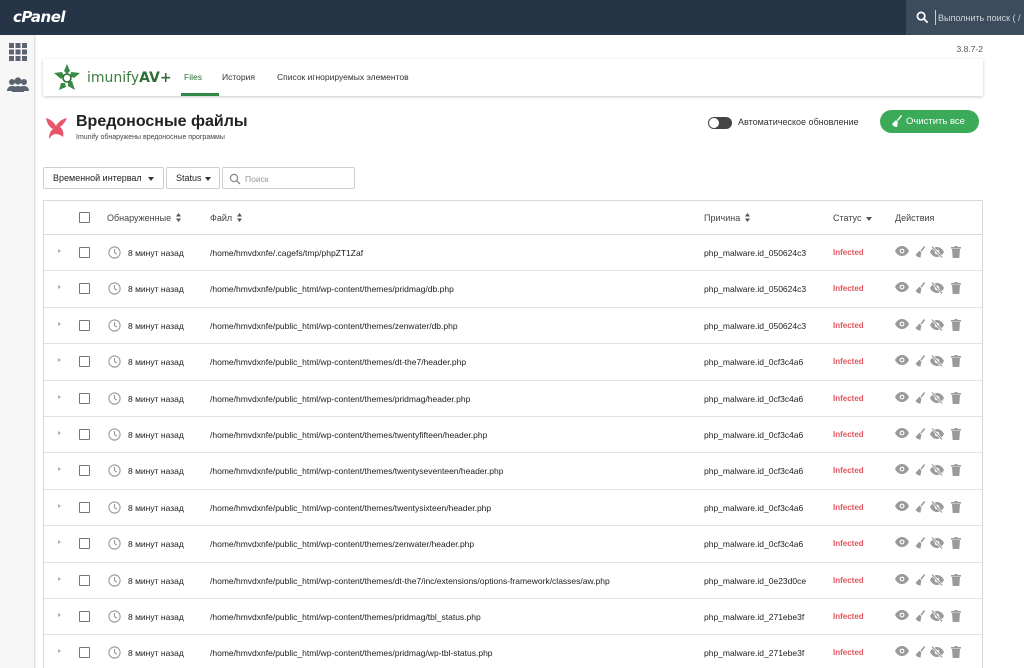  What do you see at coordinates (18, 85) in the screenshot?
I see `users-icon` at bounding box center [18, 85].